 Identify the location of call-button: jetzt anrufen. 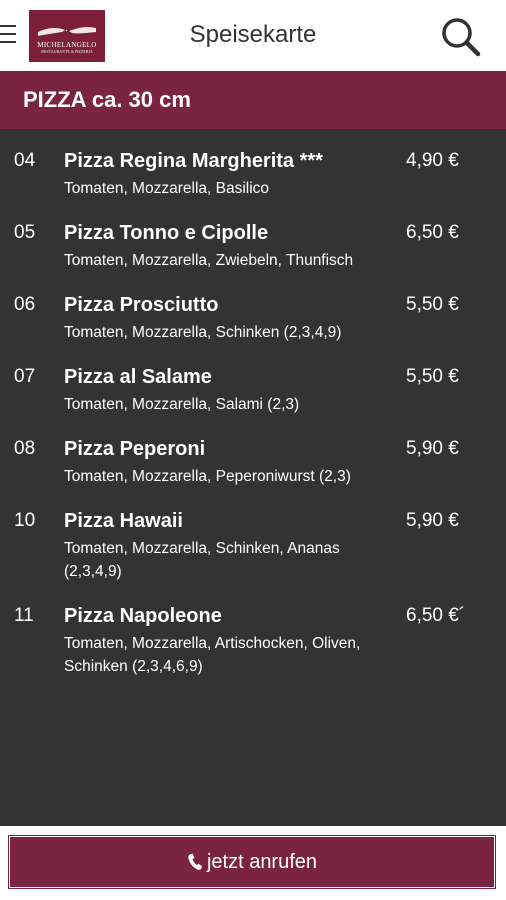
(252, 862).